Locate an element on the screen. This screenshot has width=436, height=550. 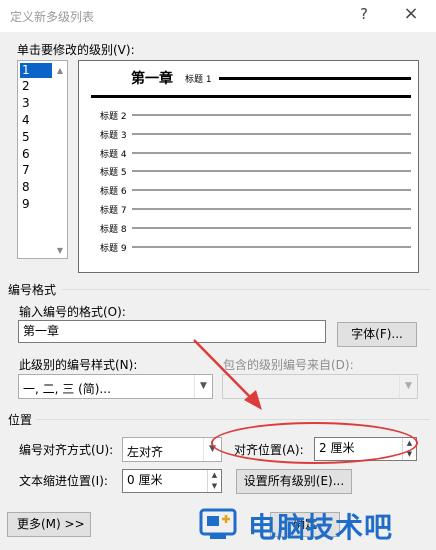
monitor-logo-icon is located at coordinates (218, 523).